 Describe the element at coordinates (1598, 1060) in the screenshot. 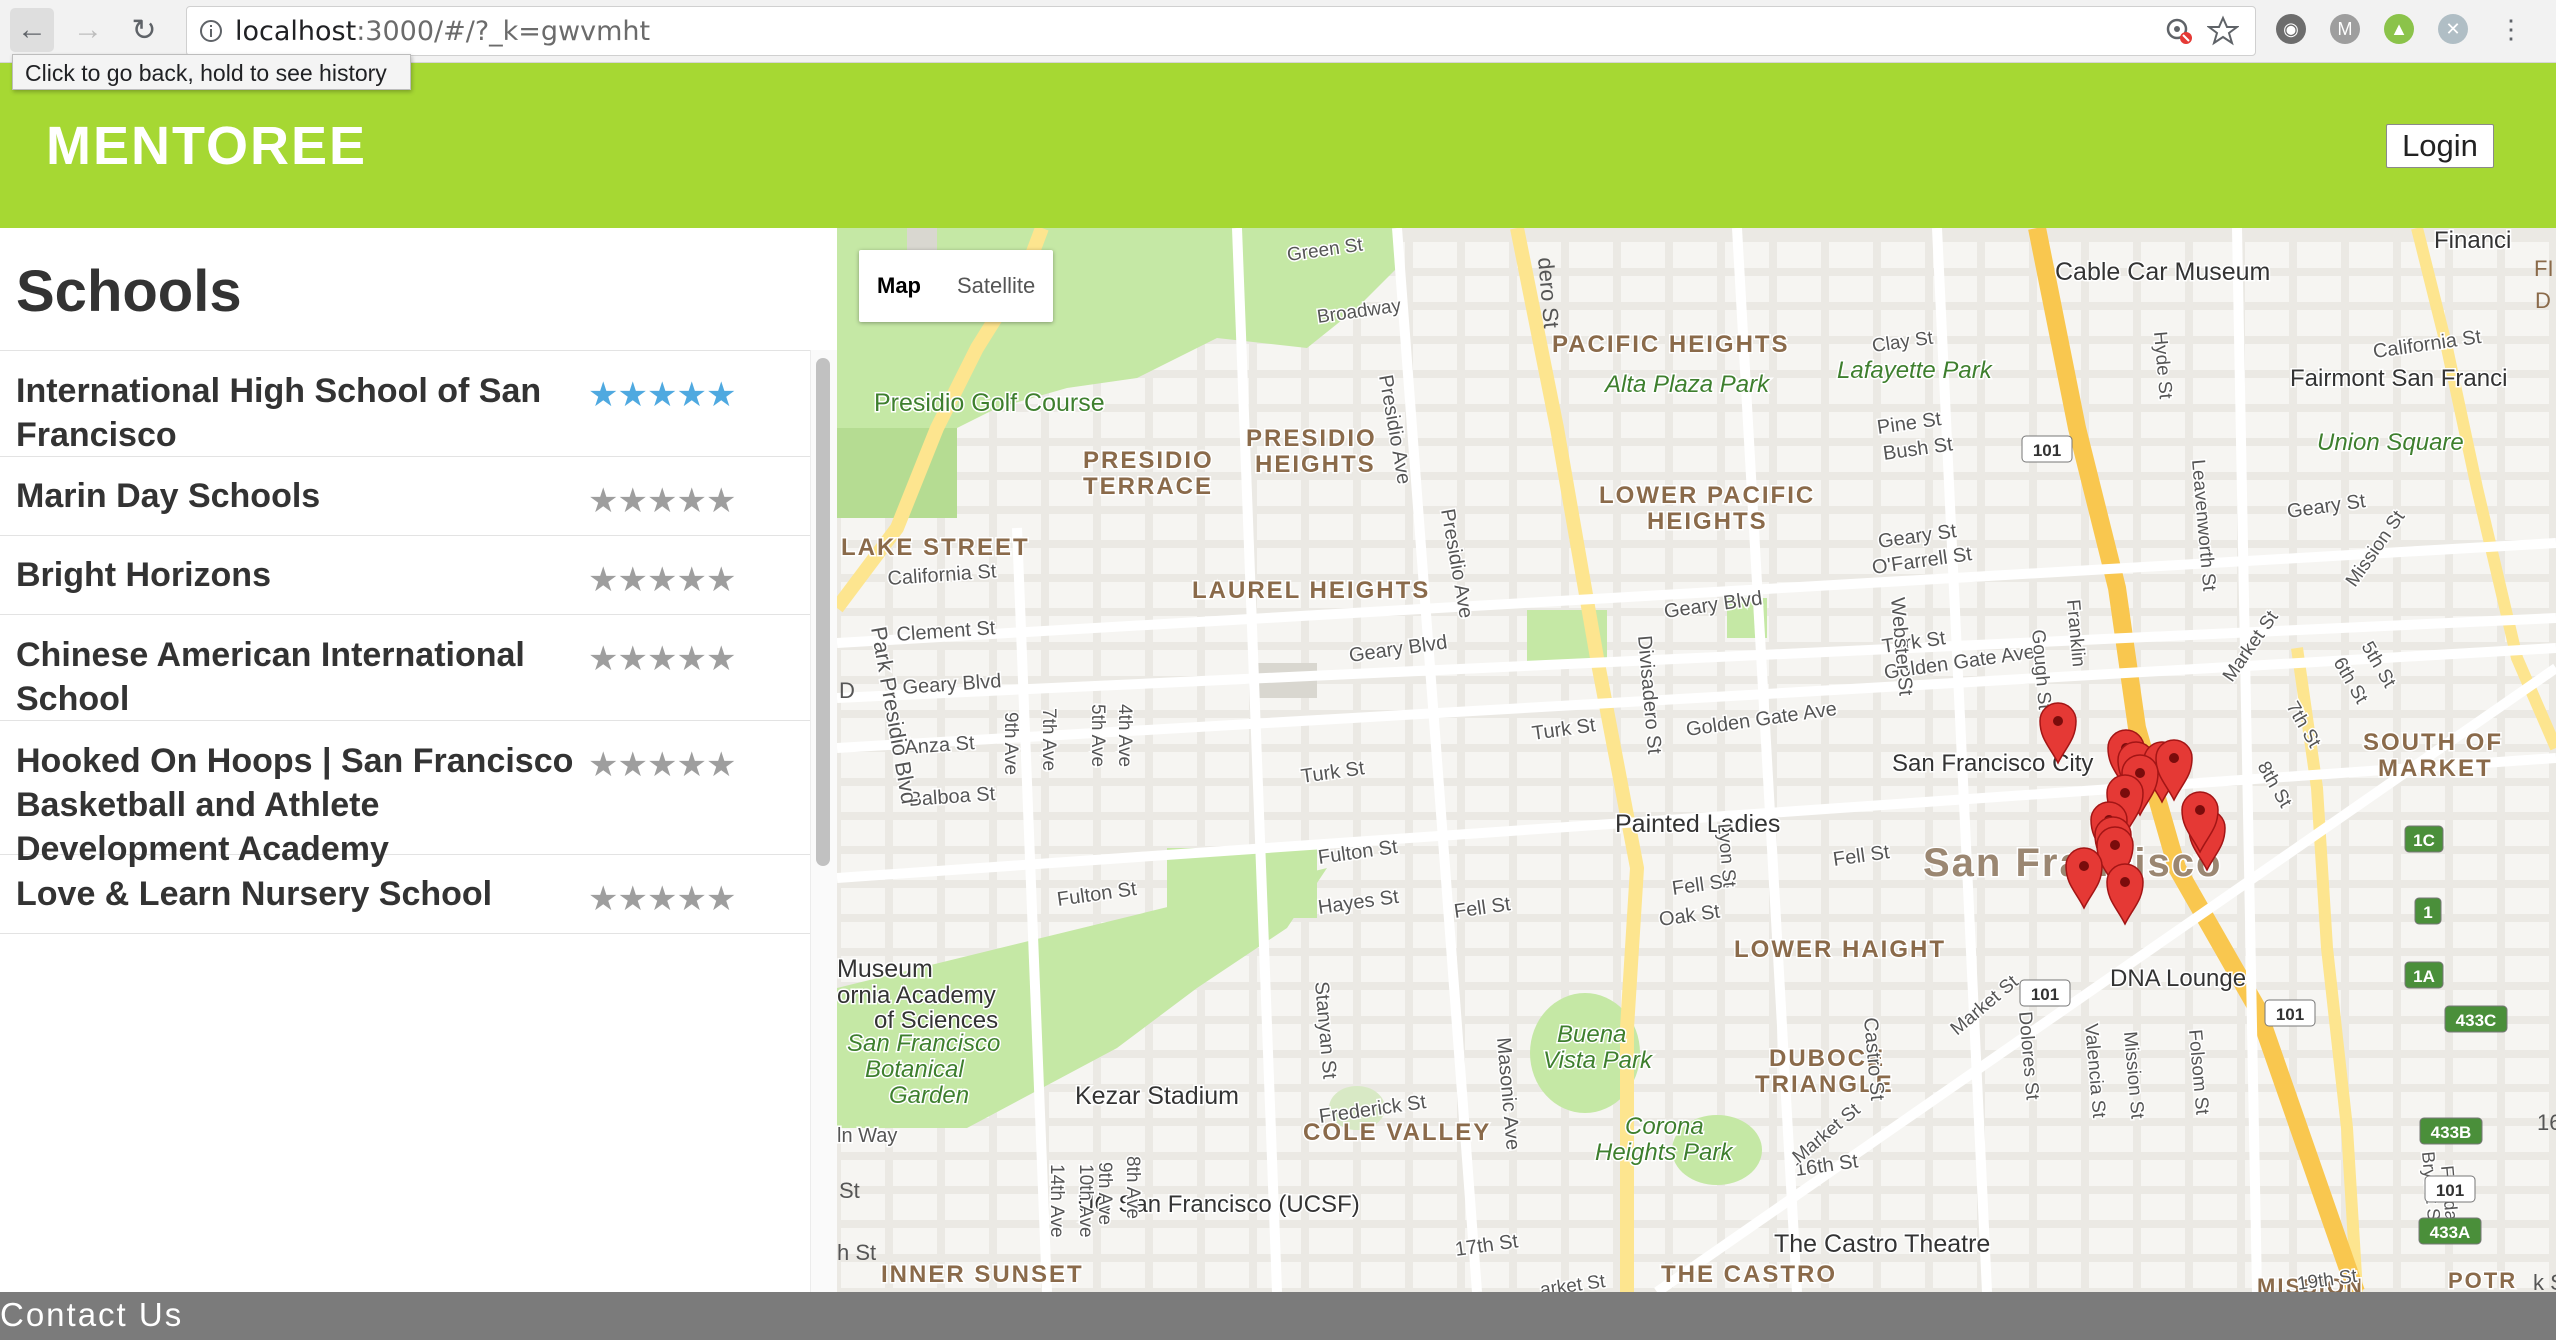

I see `map-label: Vista Park` at that location.